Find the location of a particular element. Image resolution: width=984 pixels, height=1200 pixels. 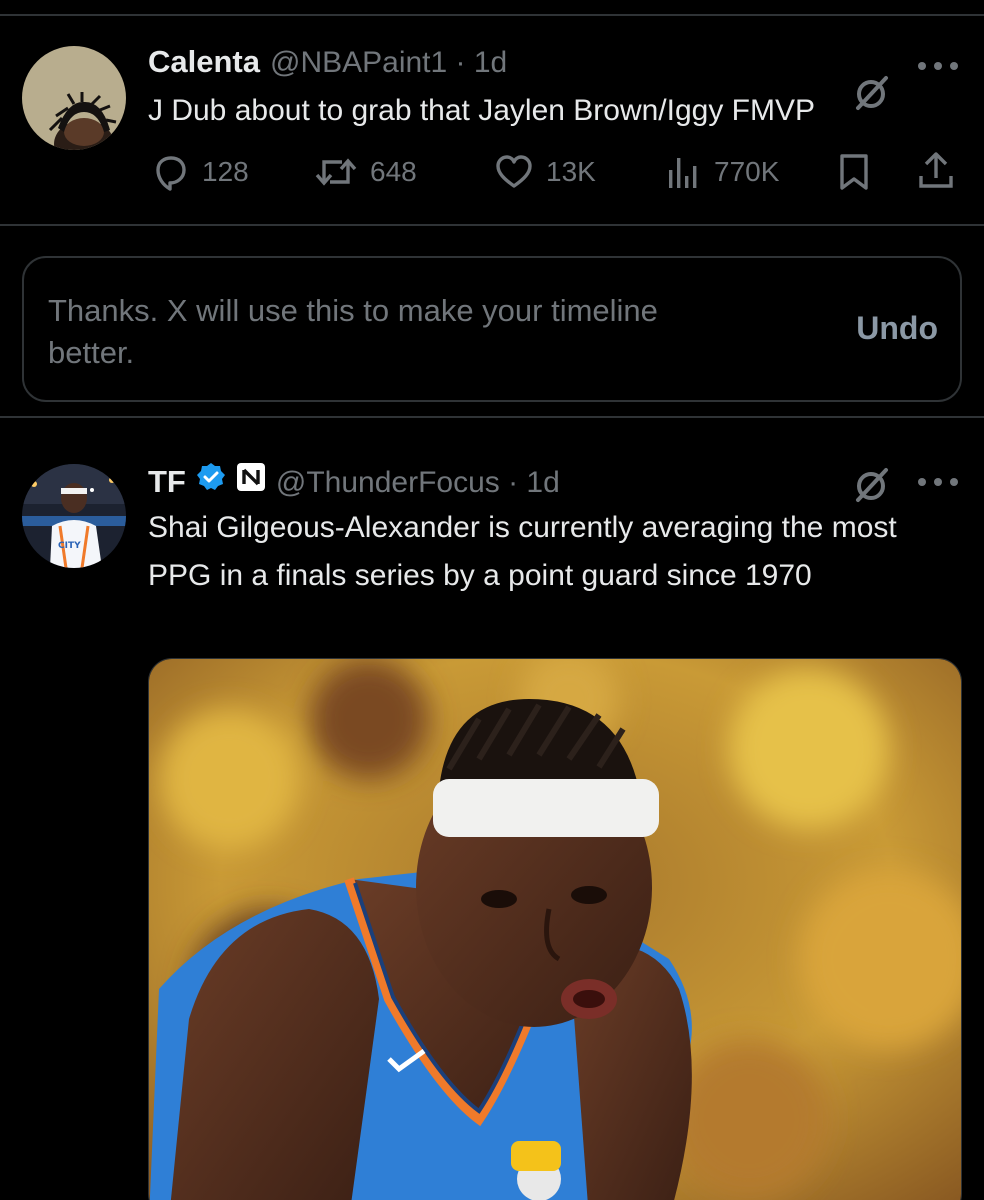

avatar: CITY is located at coordinates (74, 516).